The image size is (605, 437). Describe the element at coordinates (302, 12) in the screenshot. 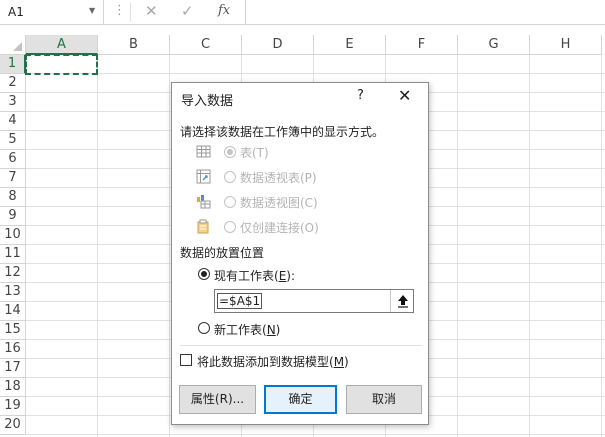

I see `formula-bar: A1 ▼ ⋮ ✕ ✓ fx` at that location.